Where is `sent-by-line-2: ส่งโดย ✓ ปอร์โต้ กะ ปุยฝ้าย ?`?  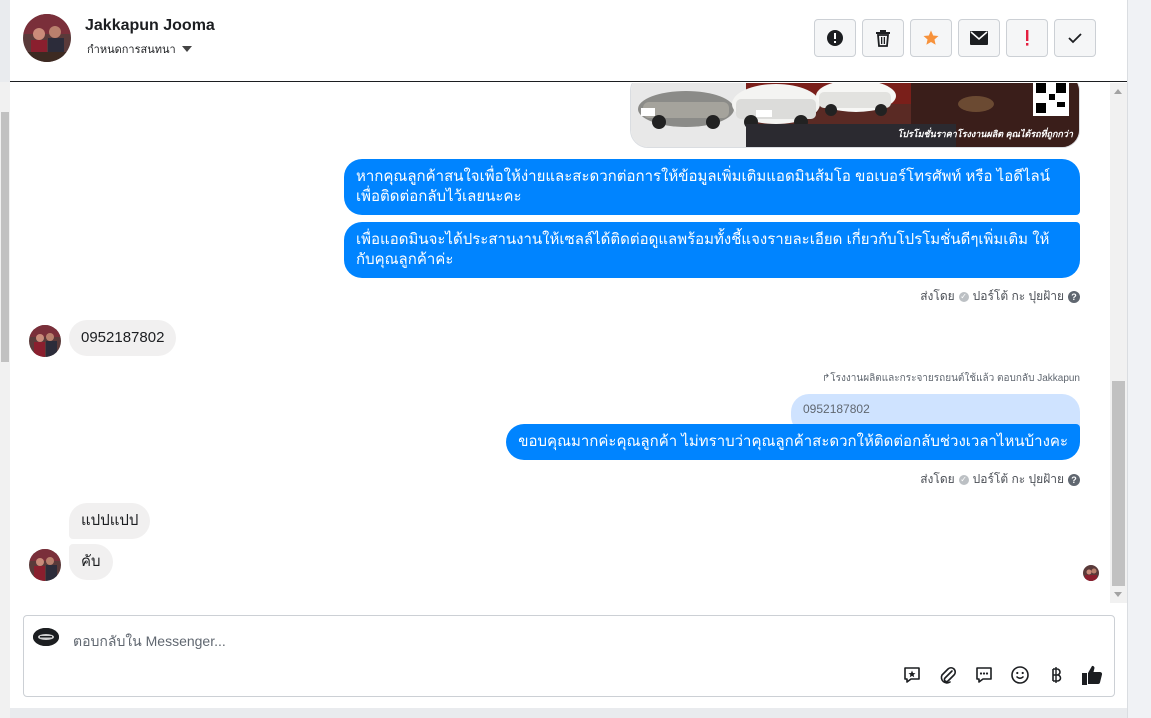 sent-by-line-2: ส่งโดย ✓ ปอร์โต้ กะ ปุยฝ้าย ? is located at coordinates (1000, 479).